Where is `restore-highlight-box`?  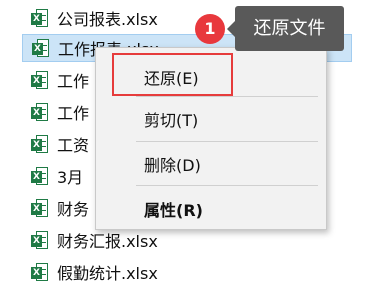
restore-highlight-box is located at coordinates (172, 74).